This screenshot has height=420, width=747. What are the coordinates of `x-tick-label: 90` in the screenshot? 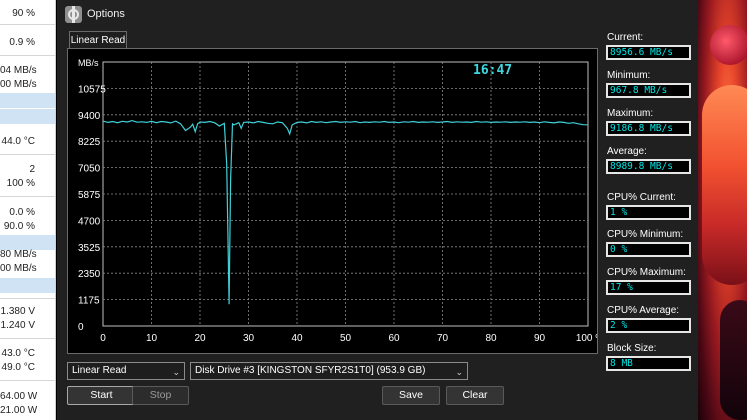 It's located at (540, 338).